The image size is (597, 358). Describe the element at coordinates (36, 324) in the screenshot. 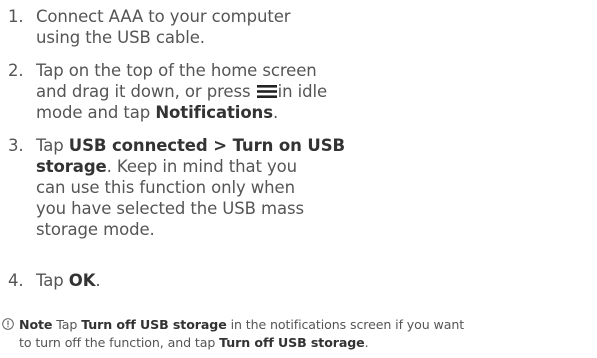

I see `note-label: Note` at that location.